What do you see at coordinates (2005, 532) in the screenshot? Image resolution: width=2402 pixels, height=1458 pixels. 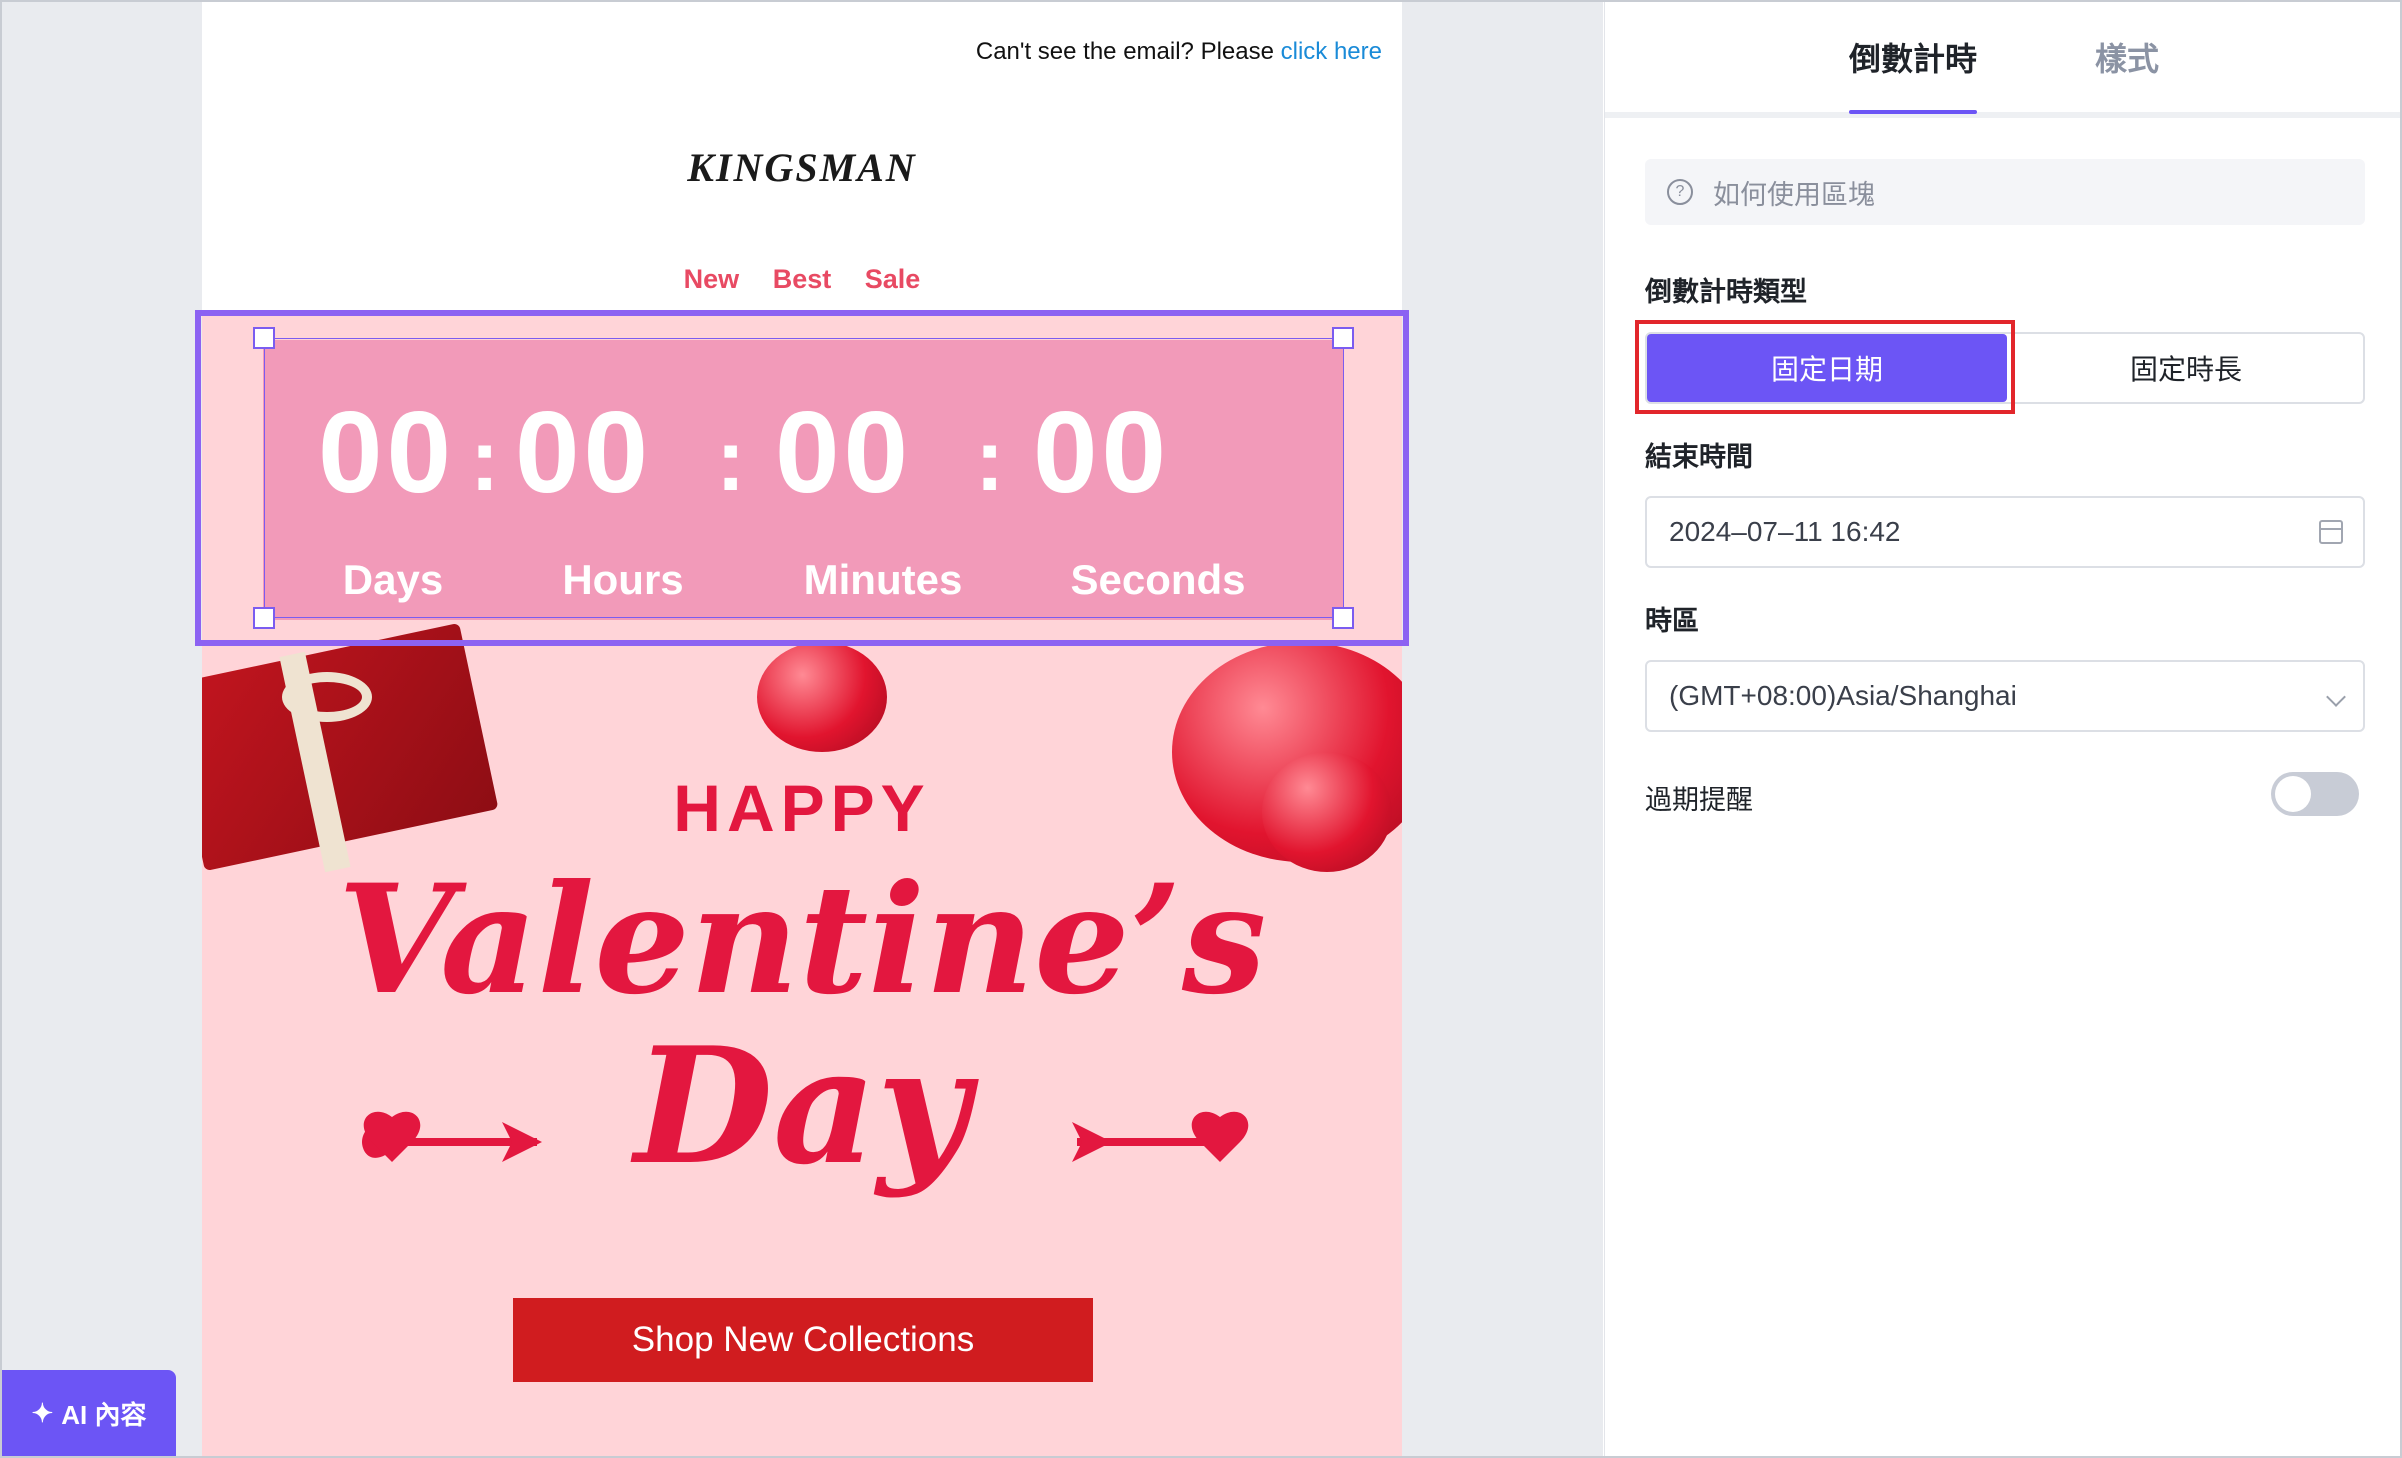 I see `end-time-field: 2024–07–11 16:42` at bounding box center [2005, 532].